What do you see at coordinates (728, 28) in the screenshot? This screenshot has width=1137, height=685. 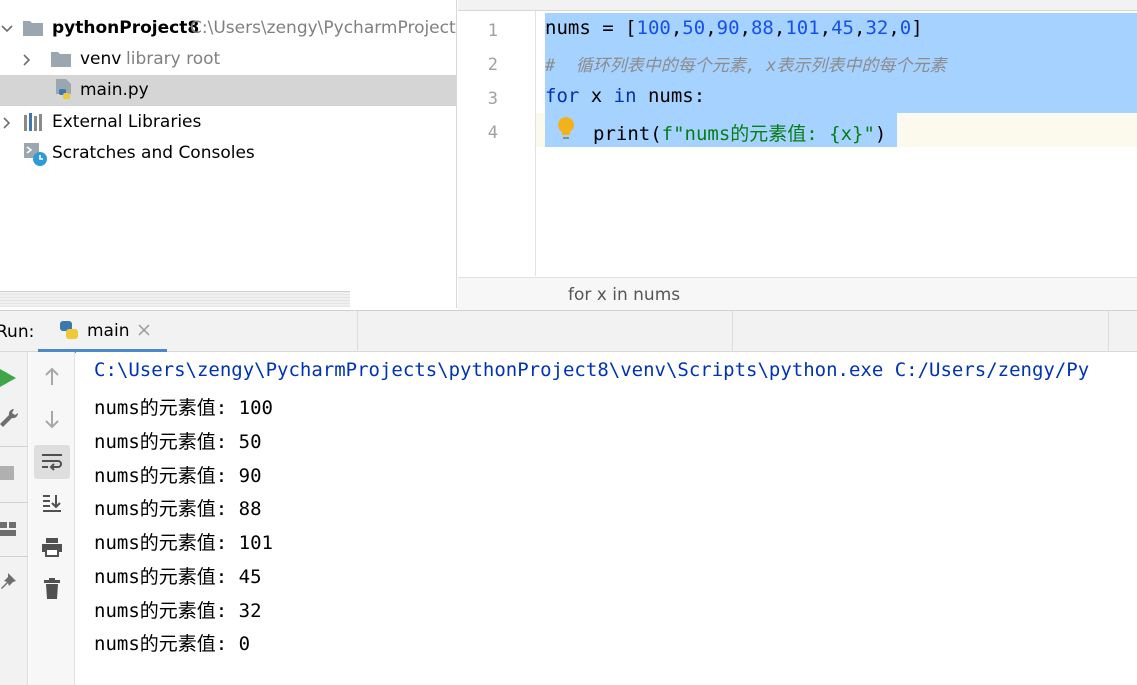 I see `code-token: 90` at bounding box center [728, 28].